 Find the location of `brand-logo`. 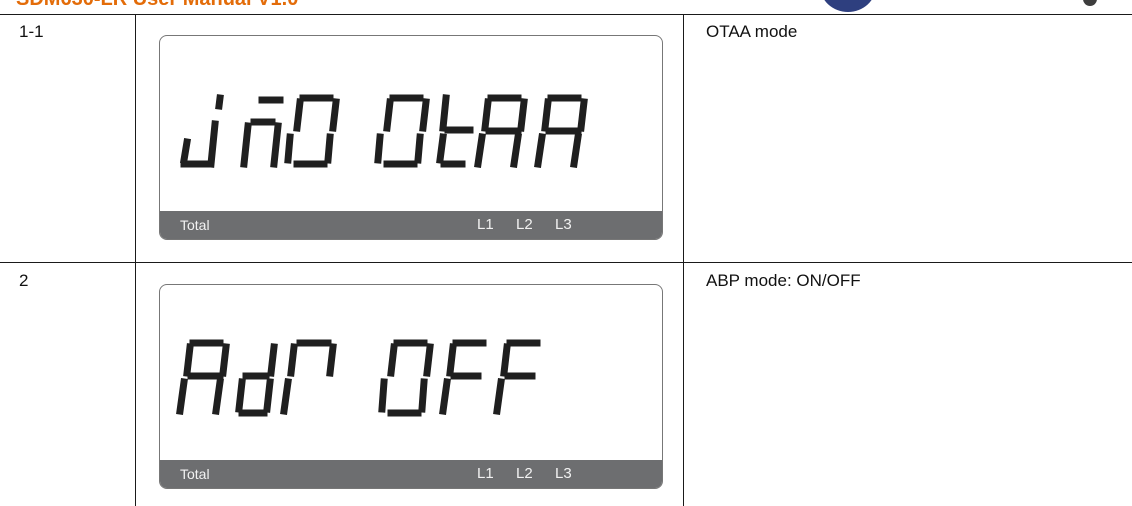

brand-logo is located at coordinates (848, 6).